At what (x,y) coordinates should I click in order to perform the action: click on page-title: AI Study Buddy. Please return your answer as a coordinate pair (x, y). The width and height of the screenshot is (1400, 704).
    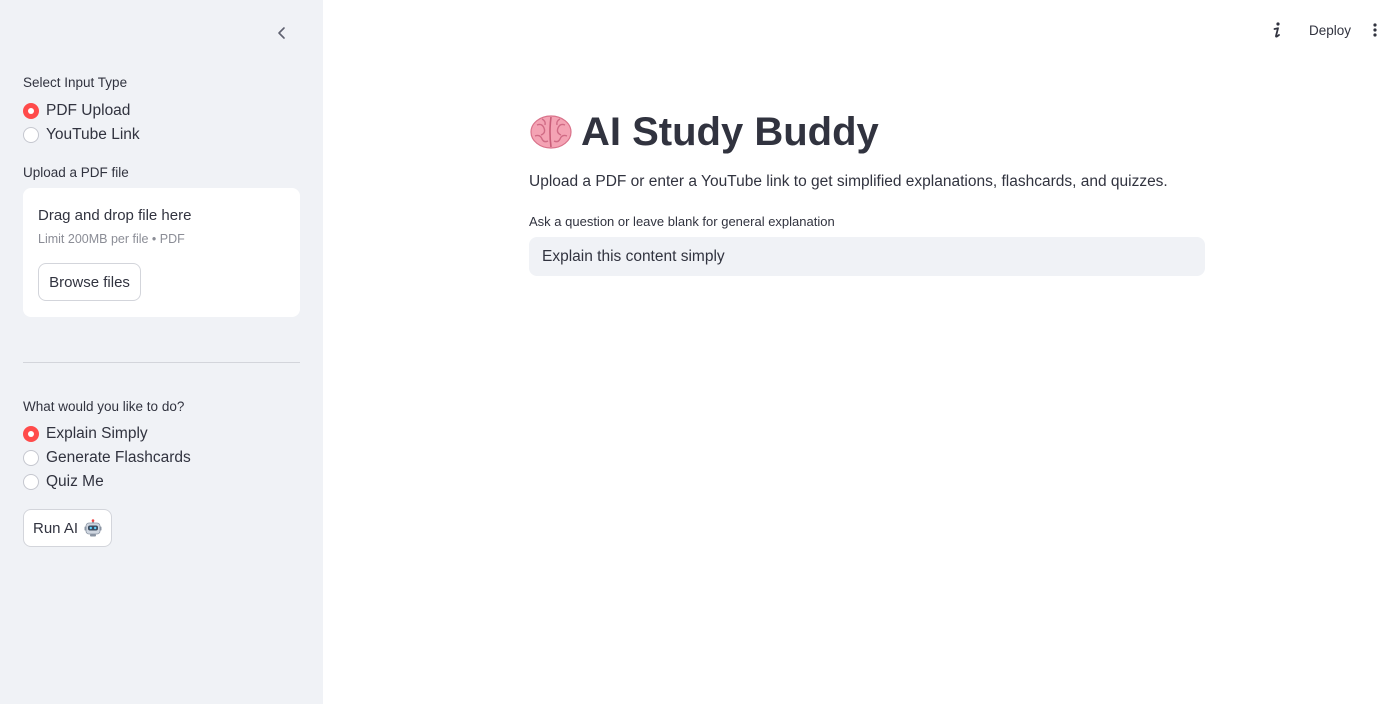
    Looking at the image, I should click on (704, 132).